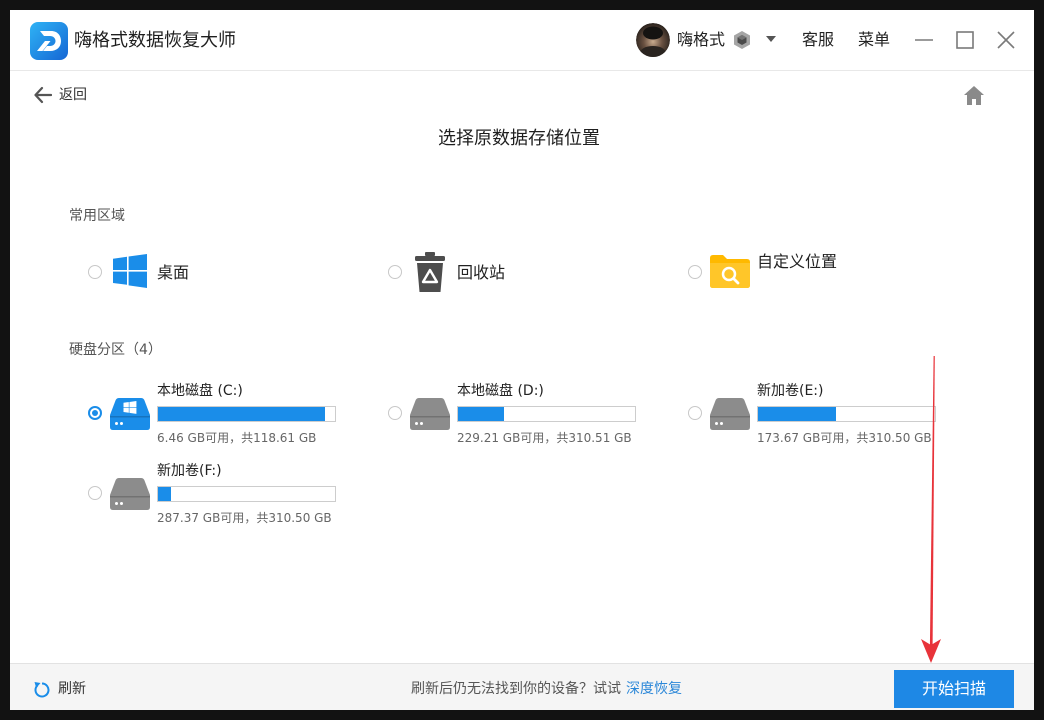  I want to click on disk-label: 本地磁盘 (D:), so click(500, 391).